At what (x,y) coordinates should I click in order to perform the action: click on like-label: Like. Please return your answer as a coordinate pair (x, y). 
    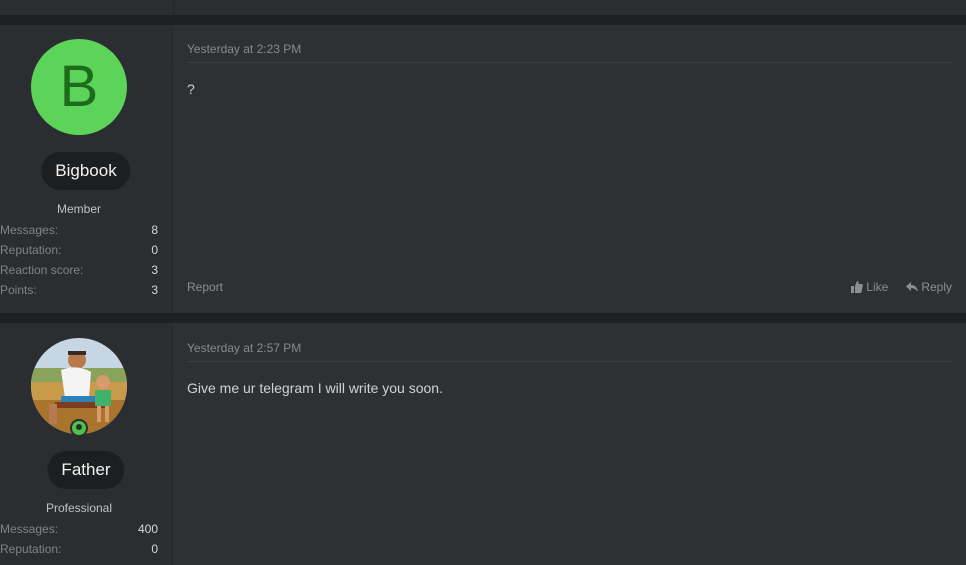
    Looking at the image, I should click on (877, 287).